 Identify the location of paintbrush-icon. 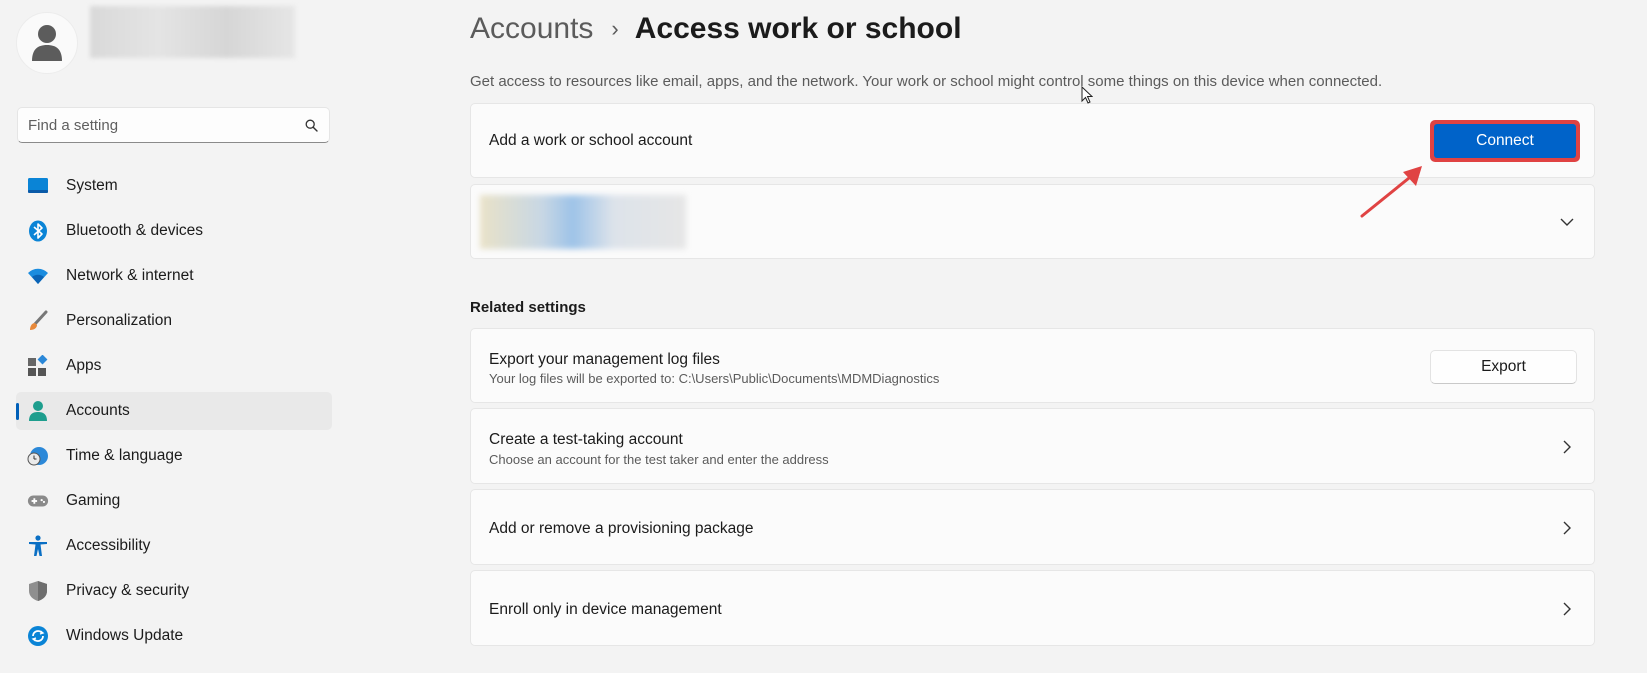
(38, 321).